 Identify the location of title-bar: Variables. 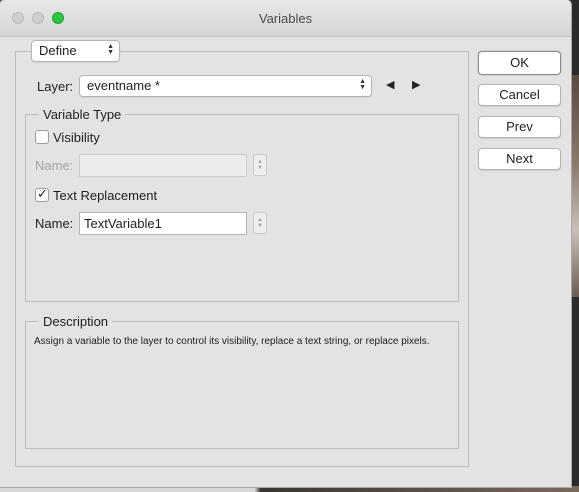
(285, 18).